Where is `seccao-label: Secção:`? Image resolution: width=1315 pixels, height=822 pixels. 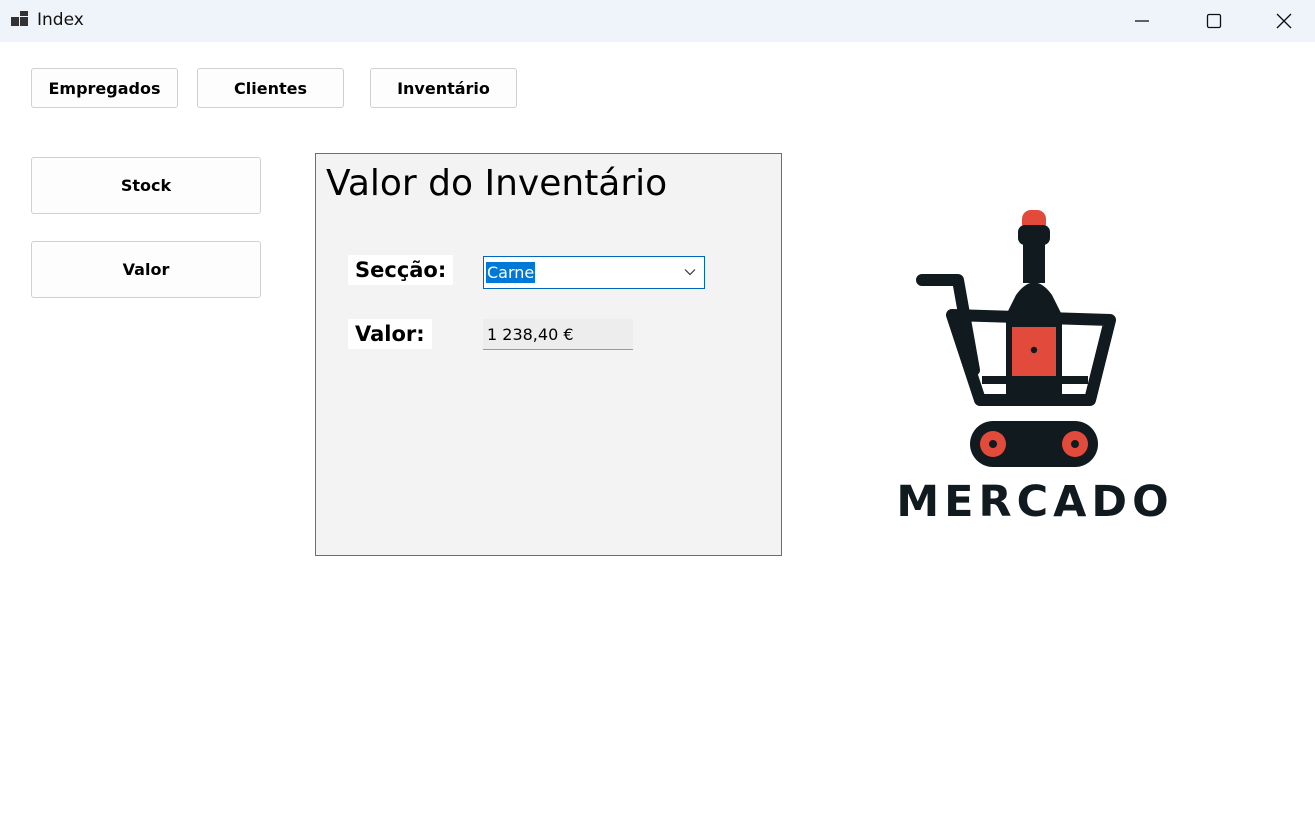 seccao-label: Secção: is located at coordinates (401, 270).